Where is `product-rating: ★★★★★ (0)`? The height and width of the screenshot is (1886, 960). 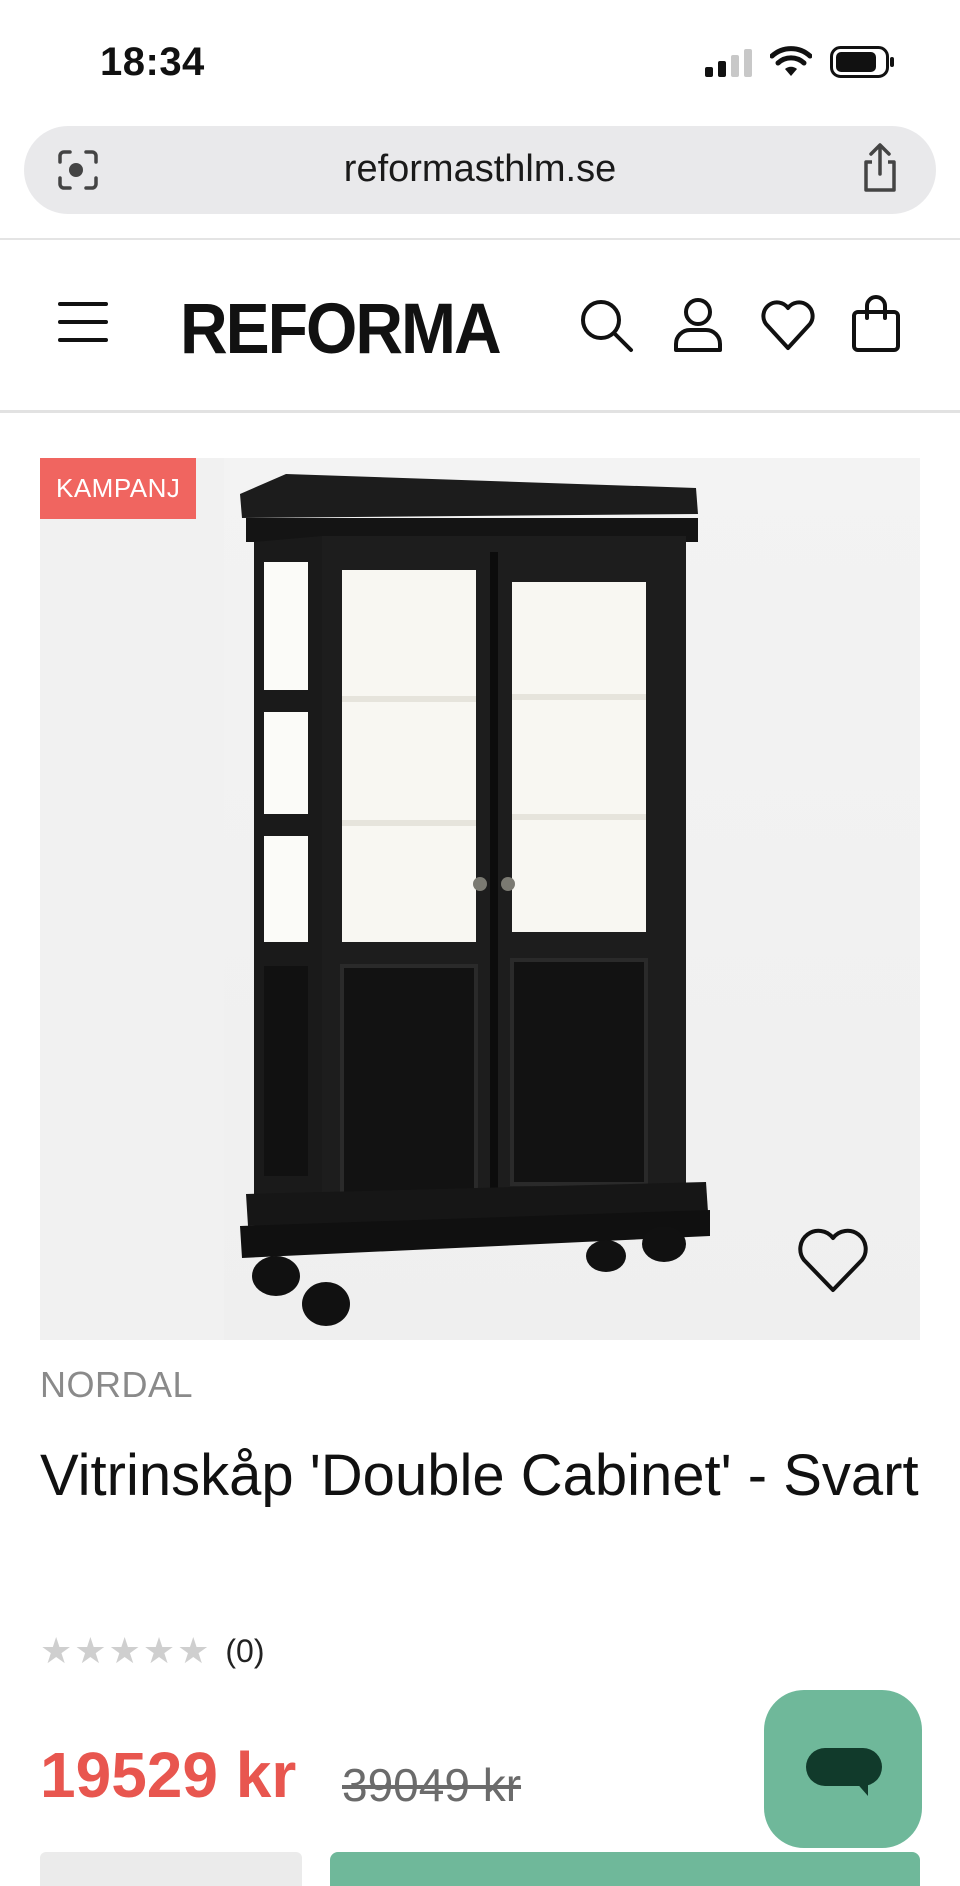 product-rating: ★★★★★ (0) is located at coordinates (152, 1651).